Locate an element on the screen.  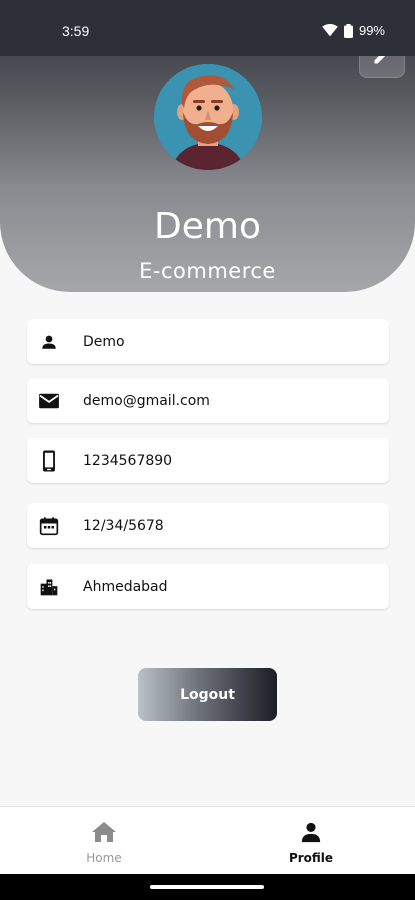
home-icon is located at coordinates (104, 832).